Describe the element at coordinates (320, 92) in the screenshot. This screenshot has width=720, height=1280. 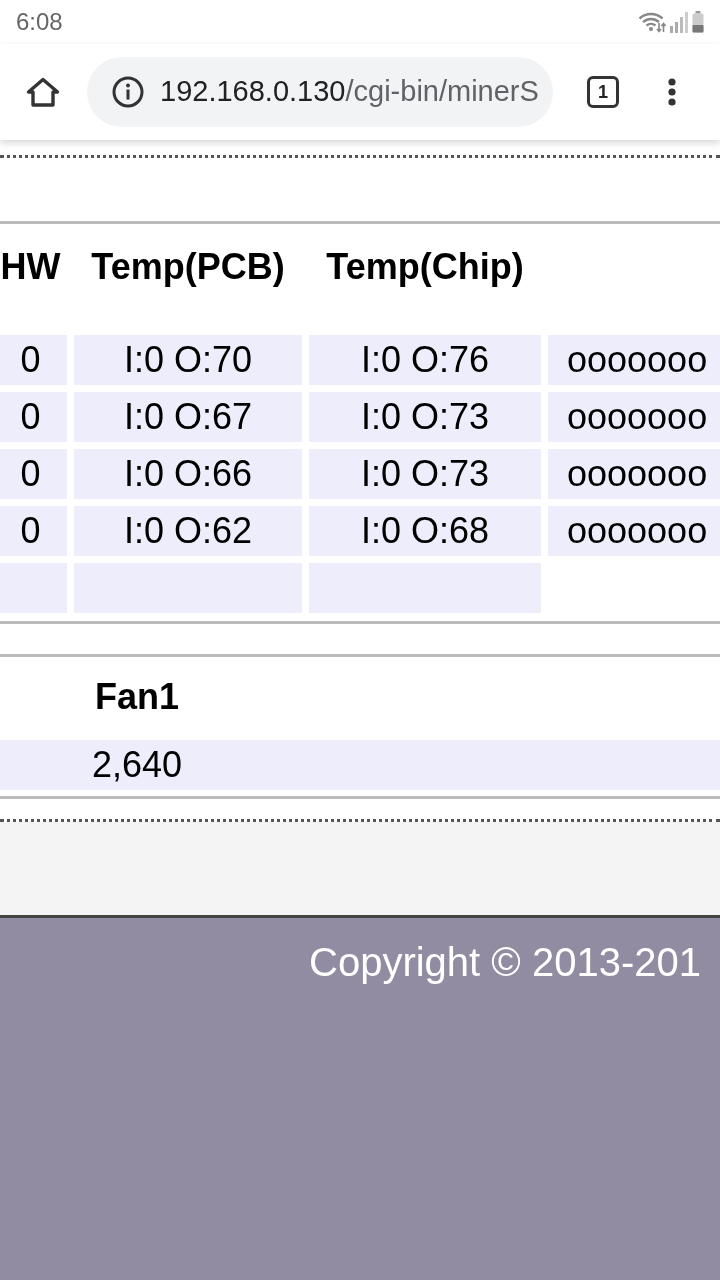
I see `address-bar: 192.168.0.130/cgi-bin/minerS` at that location.